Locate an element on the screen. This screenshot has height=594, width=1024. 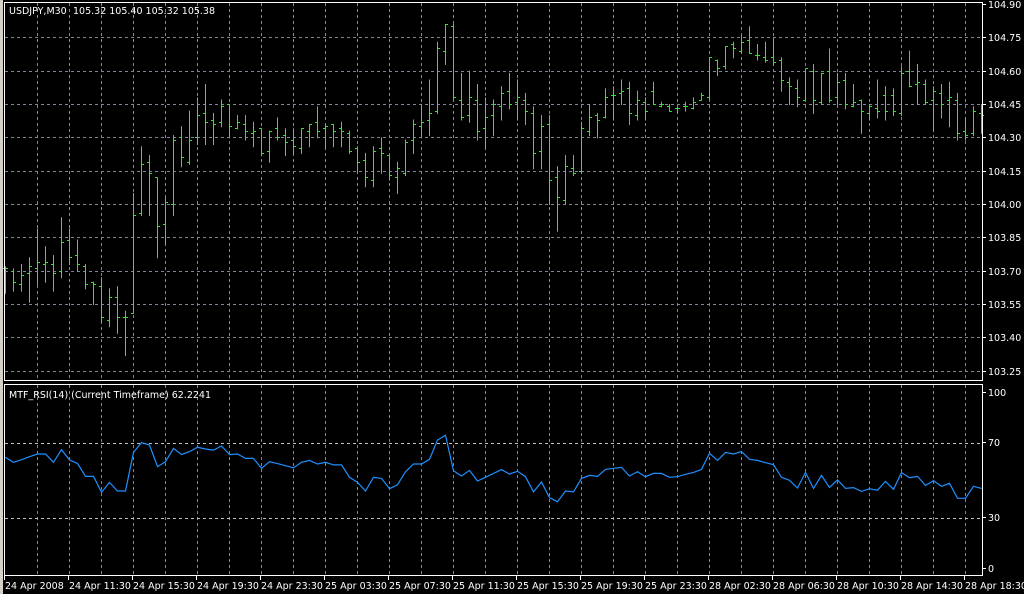
time-axis-label: 28 Apr 14:30 is located at coordinates (932, 586).